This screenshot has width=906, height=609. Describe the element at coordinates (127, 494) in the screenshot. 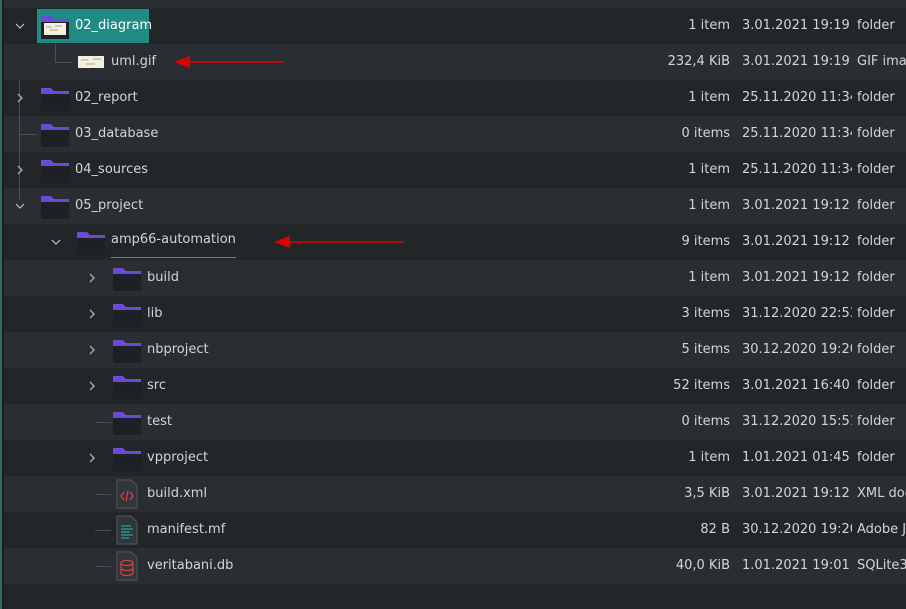

I see `xml-file-icon` at that location.